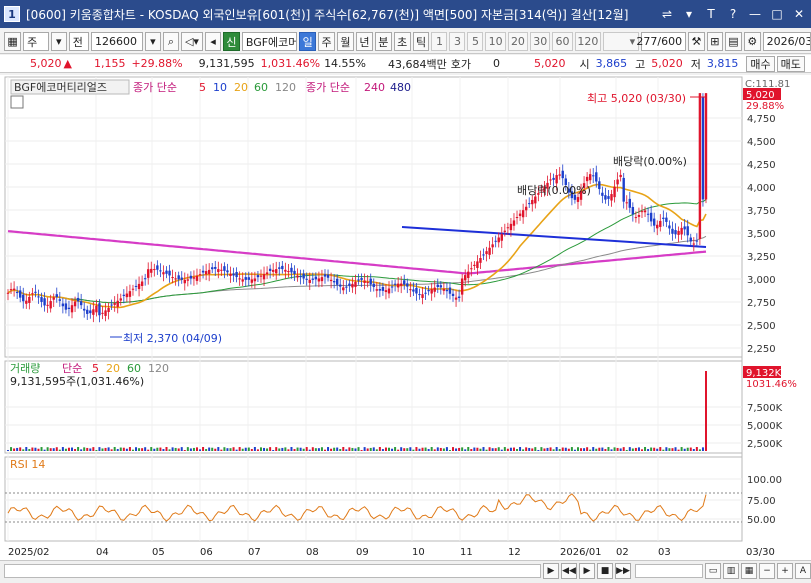 Image resolution: width=811 pixels, height=583 pixels. What do you see at coordinates (755, 14) in the screenshot?
I see `minimize-icon: —` at bounding box center [755, 14].